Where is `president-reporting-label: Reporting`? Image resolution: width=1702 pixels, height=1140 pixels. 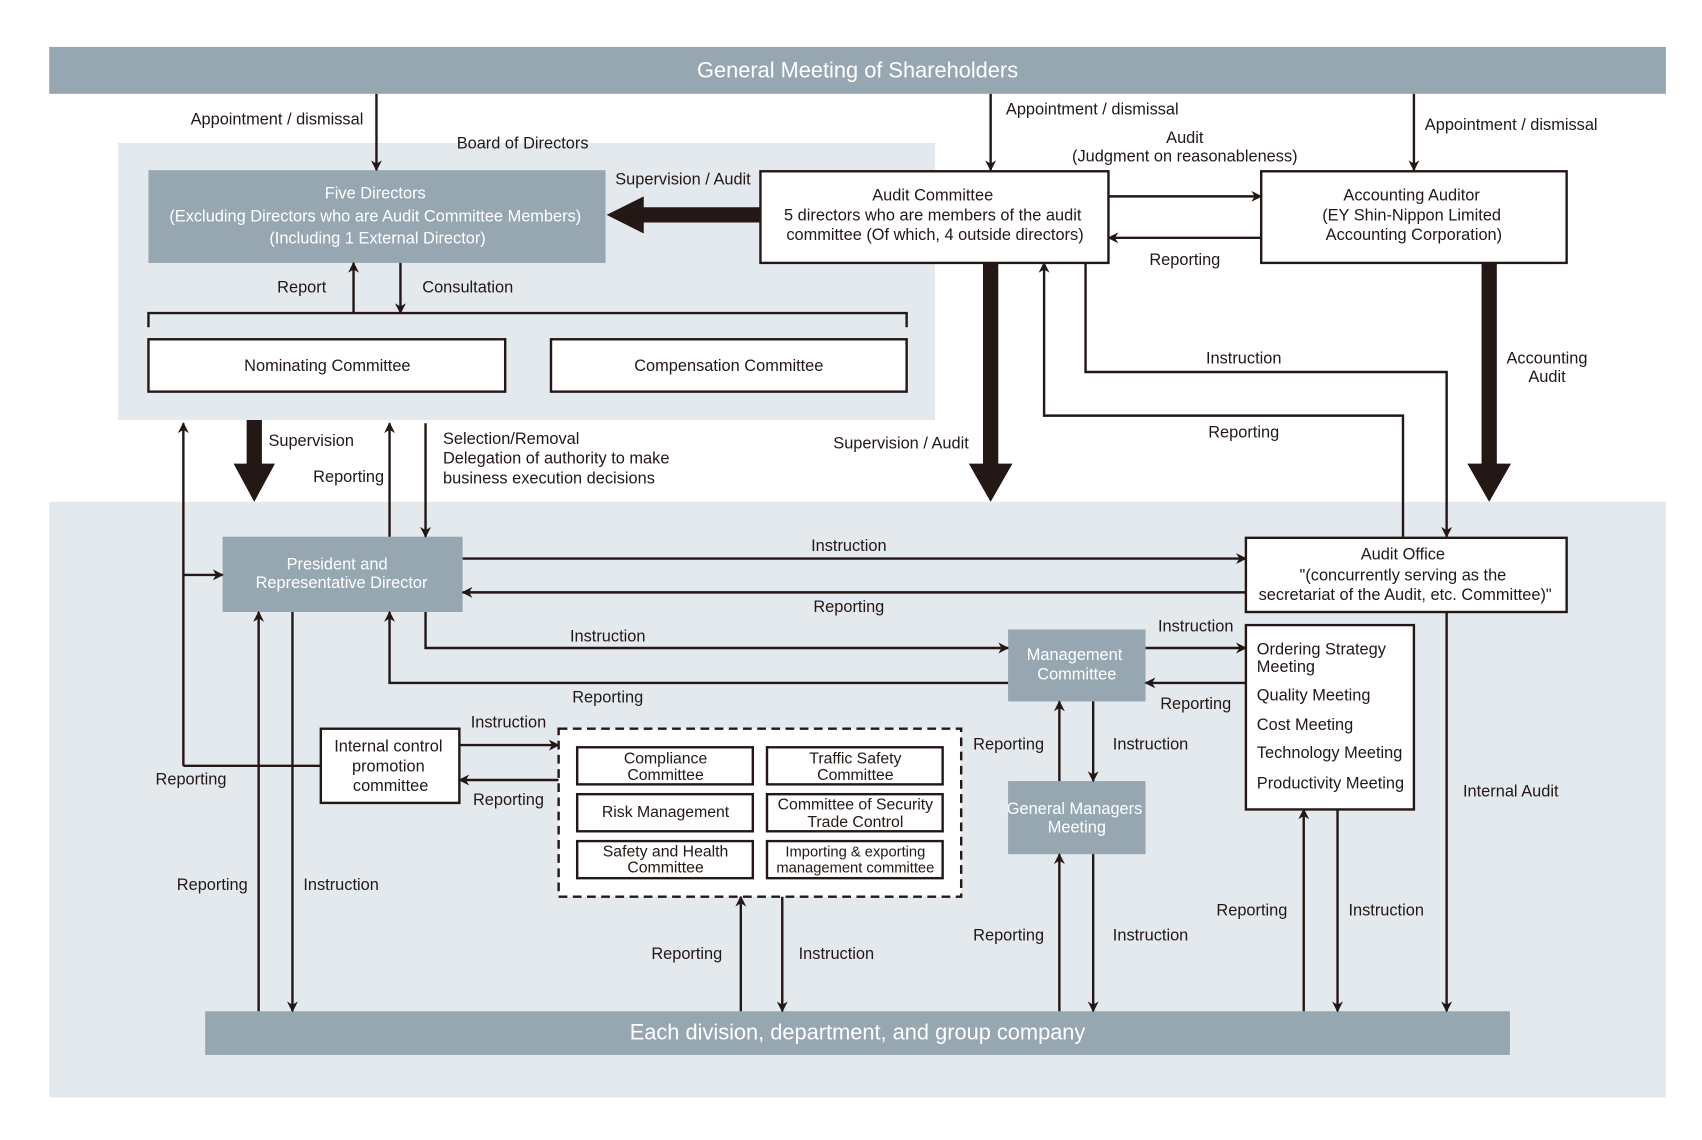
president-reporting-label: Reporting is located at coordinates (348, 477).